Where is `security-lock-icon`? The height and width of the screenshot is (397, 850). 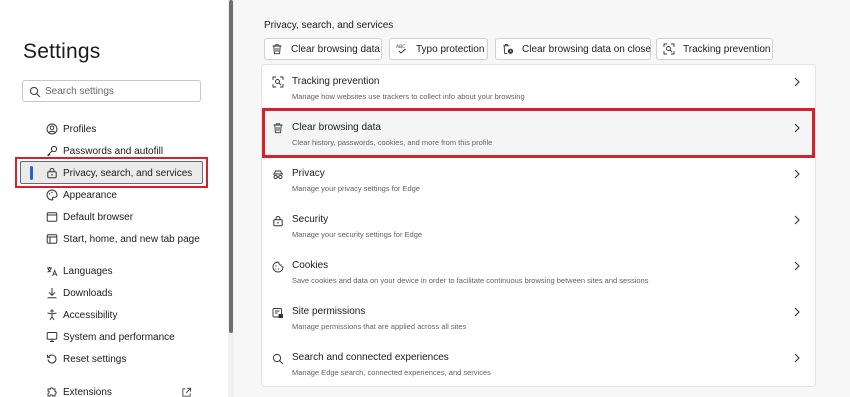
security-lock-icon is located at coordinates (278, 220).